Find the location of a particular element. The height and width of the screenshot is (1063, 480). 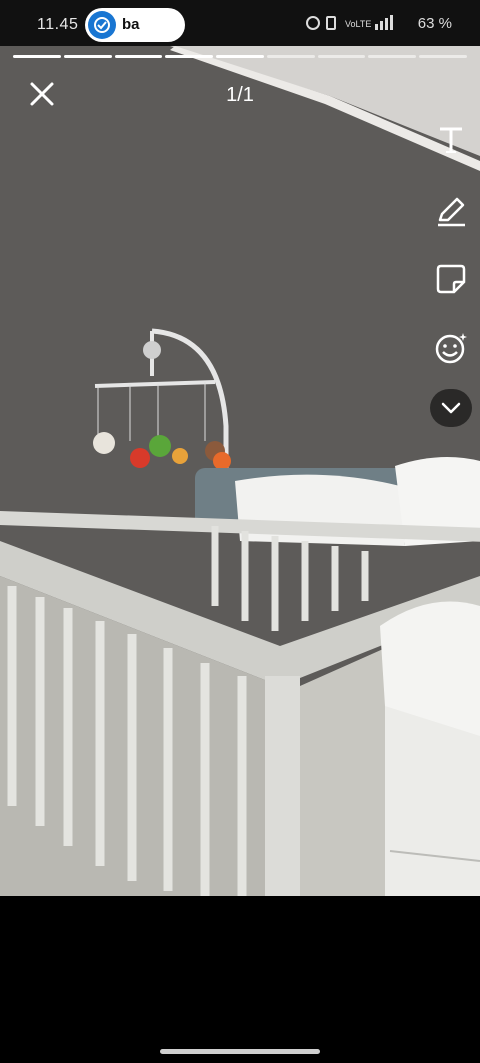

svg-text: VoLTE is located at coordinates (358, 24).